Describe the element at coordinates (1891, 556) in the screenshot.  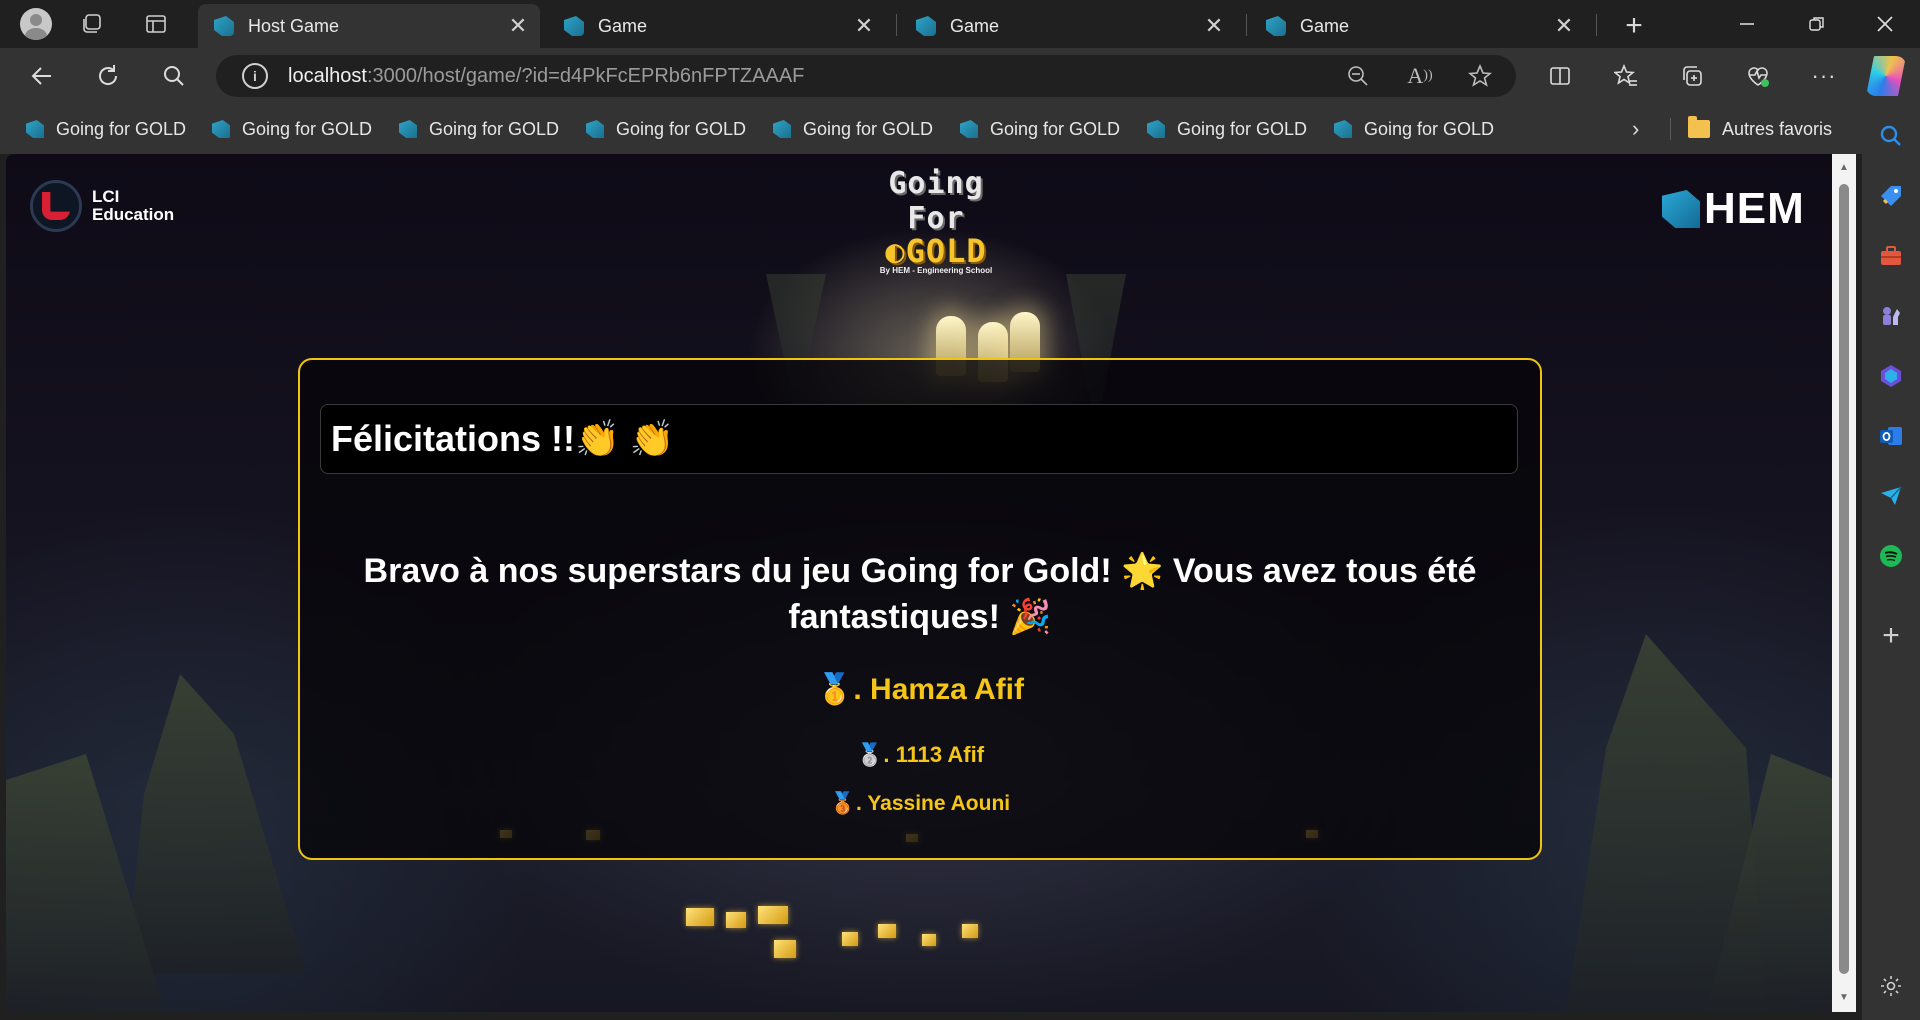
I see `spotify-icon` at that location.